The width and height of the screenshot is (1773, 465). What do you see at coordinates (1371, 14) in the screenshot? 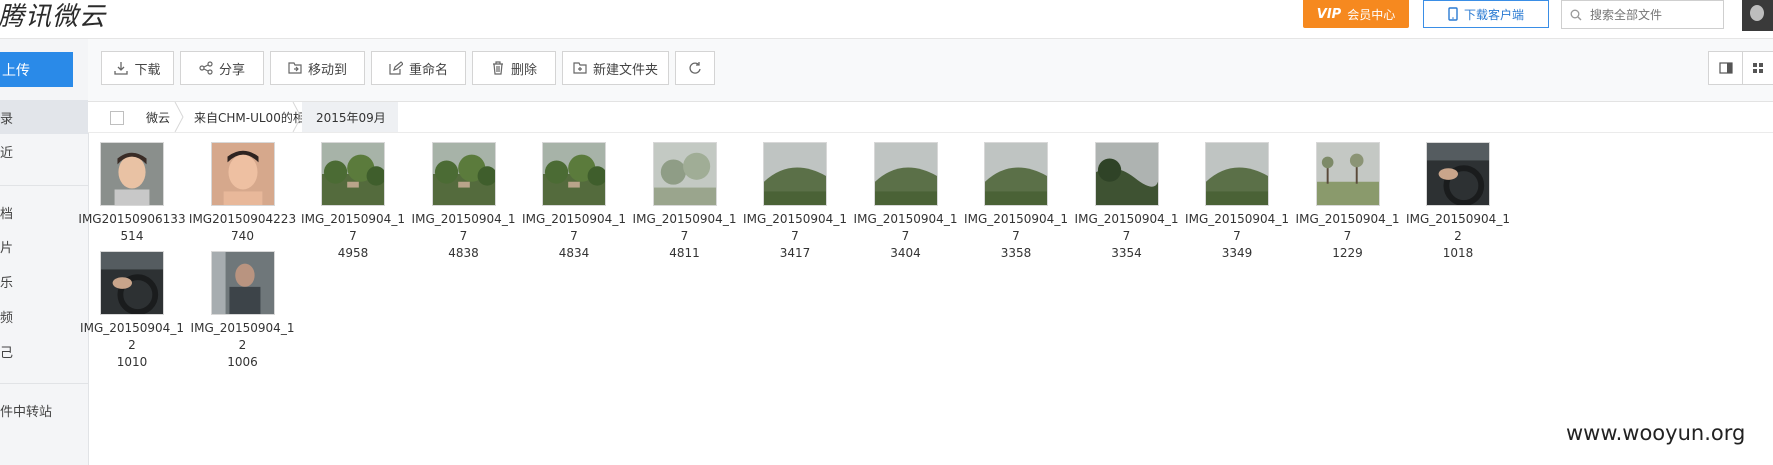
I see `vip-center-label: 会员中心` at bounding box center [1371, 14].